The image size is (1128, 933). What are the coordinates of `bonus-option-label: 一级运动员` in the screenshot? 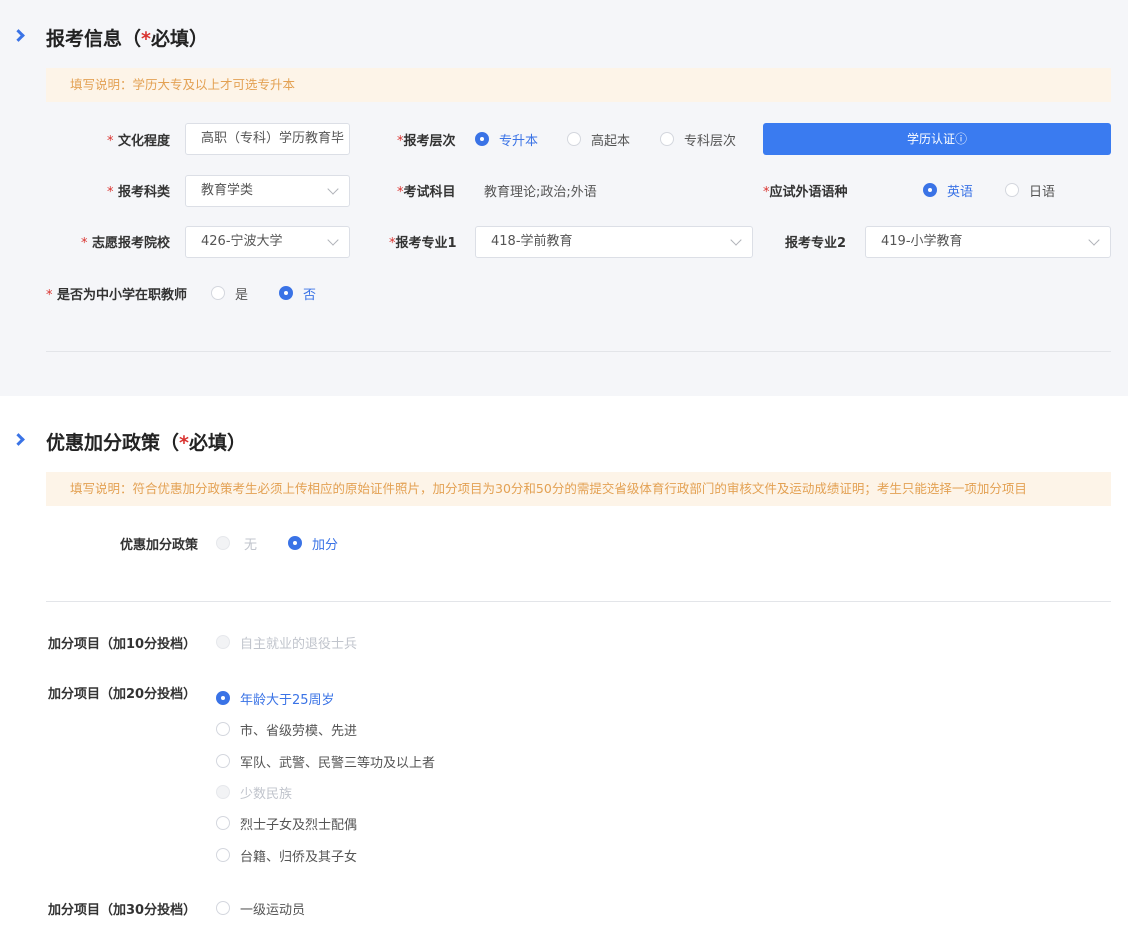 It's located at (273, 910).